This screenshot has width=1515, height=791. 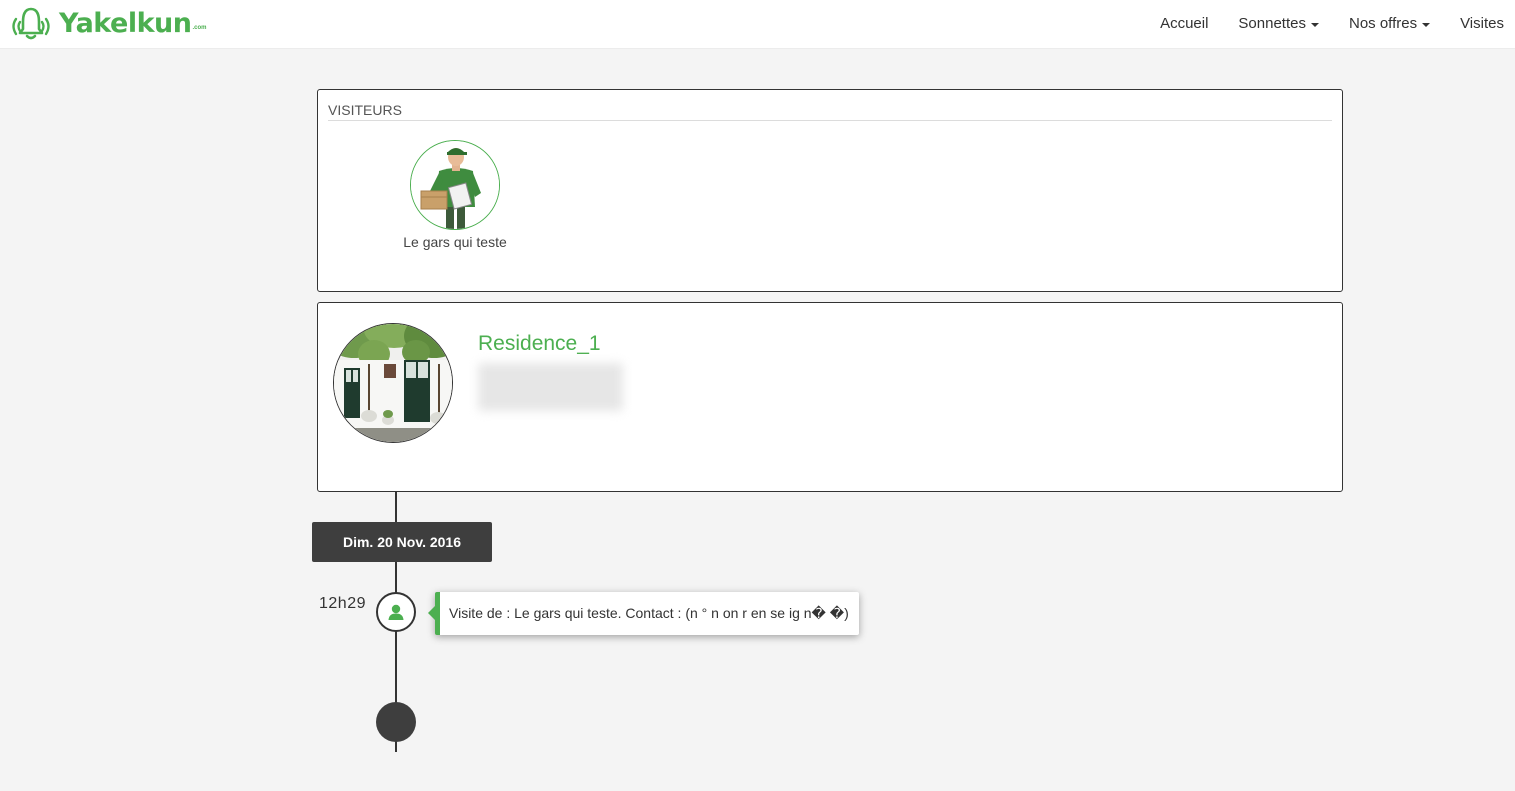 I want to click on nav-item-label: Sonnettes, so click(x=1272, y=23).